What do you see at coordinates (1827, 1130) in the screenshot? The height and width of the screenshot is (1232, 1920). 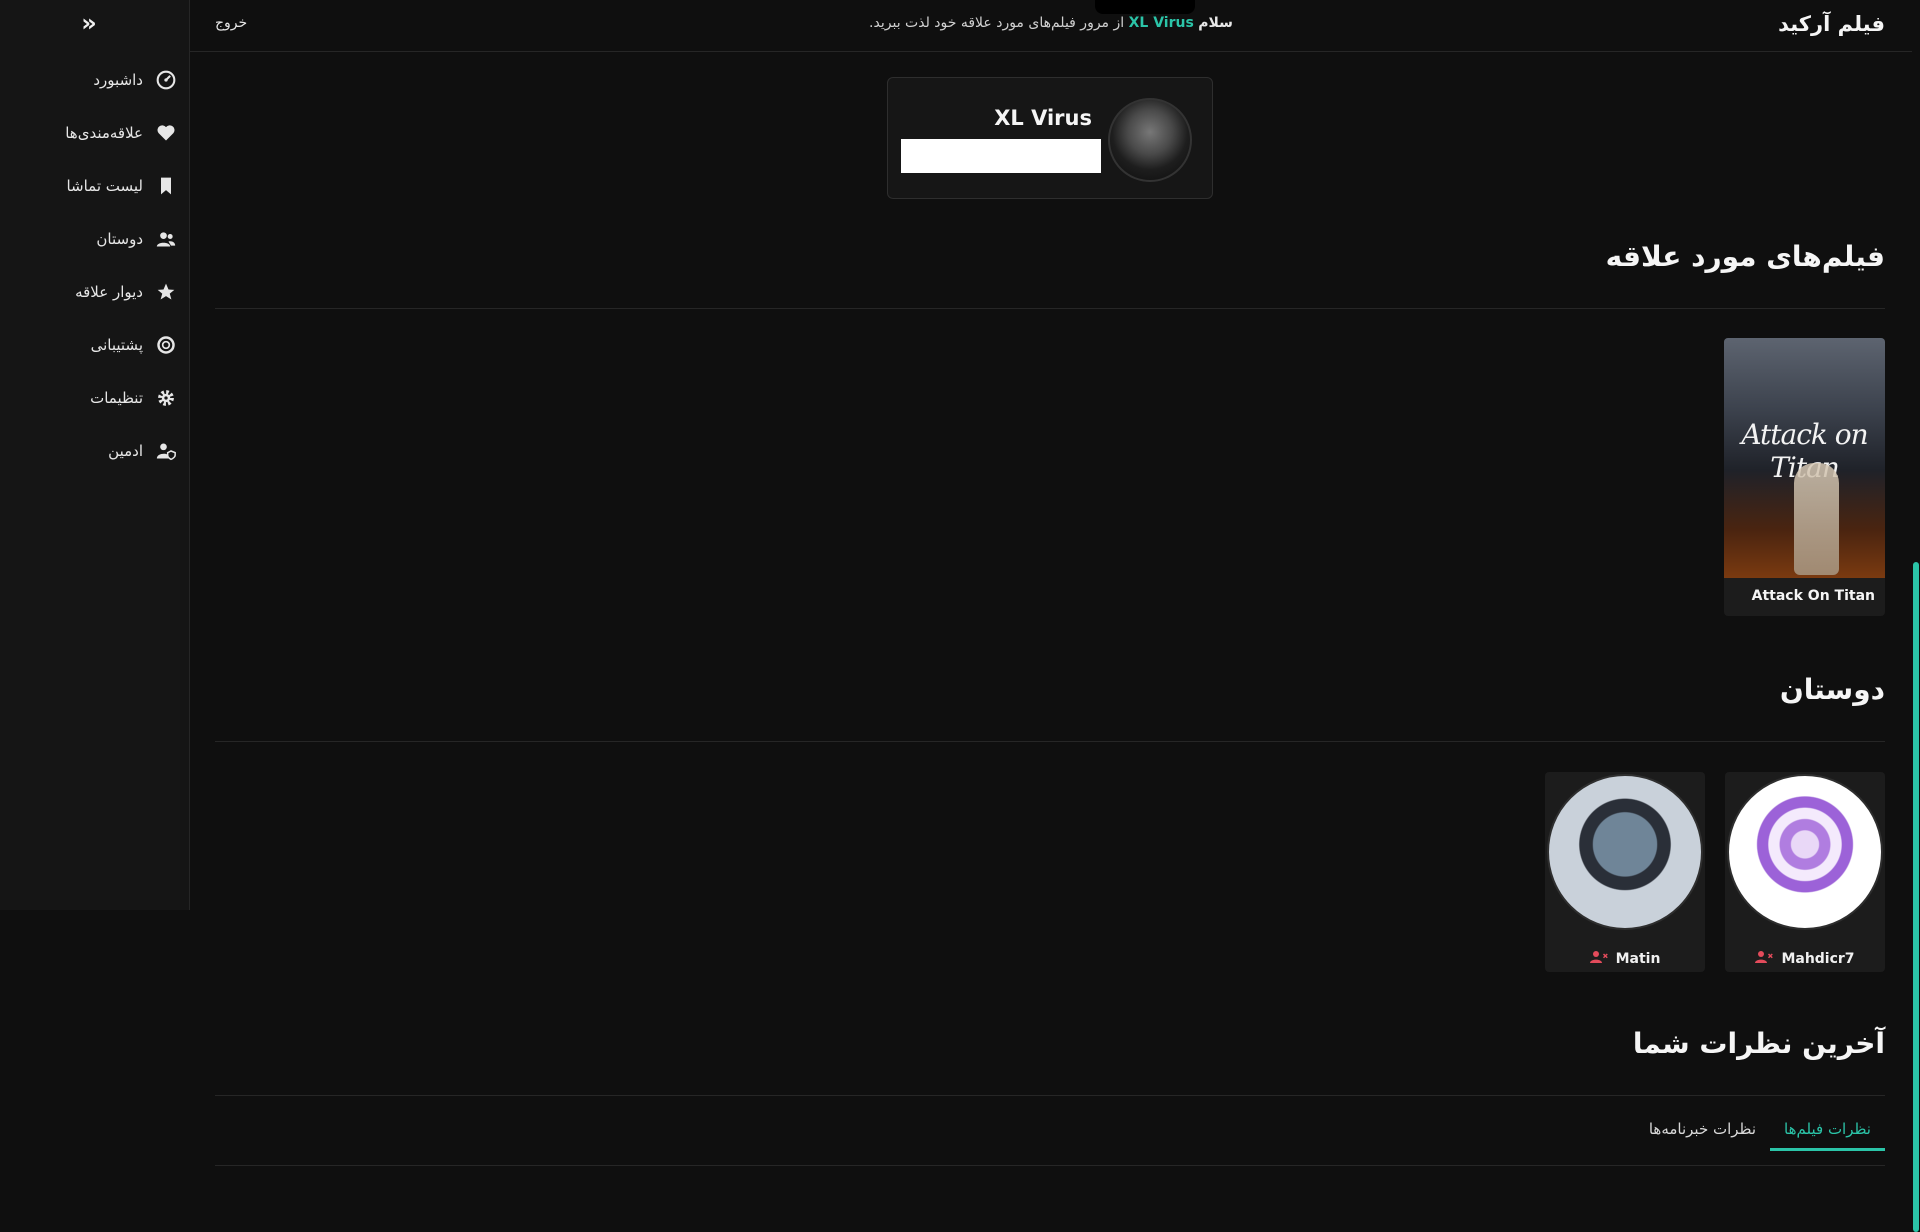 I see `tab-movie-comments: نظرات فیلم‌ها` at bounding box center [1827, 1130].